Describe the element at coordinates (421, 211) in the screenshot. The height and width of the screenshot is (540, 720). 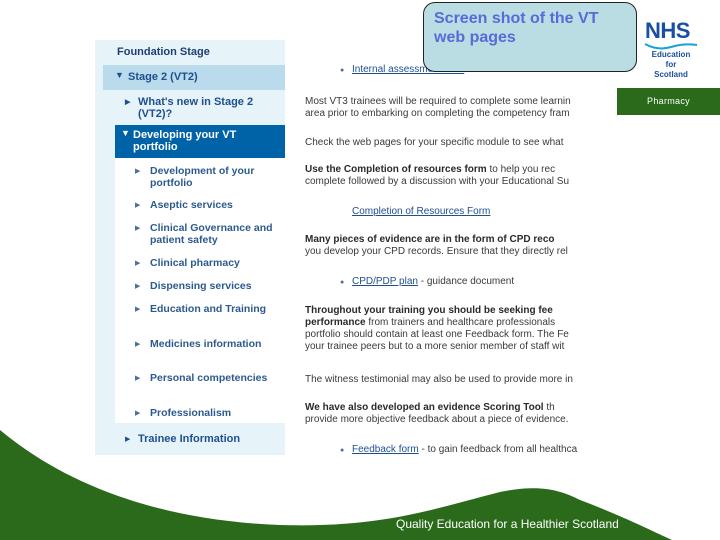
I see `completion-resources-form-link: Completion of Resources Form` at that location.